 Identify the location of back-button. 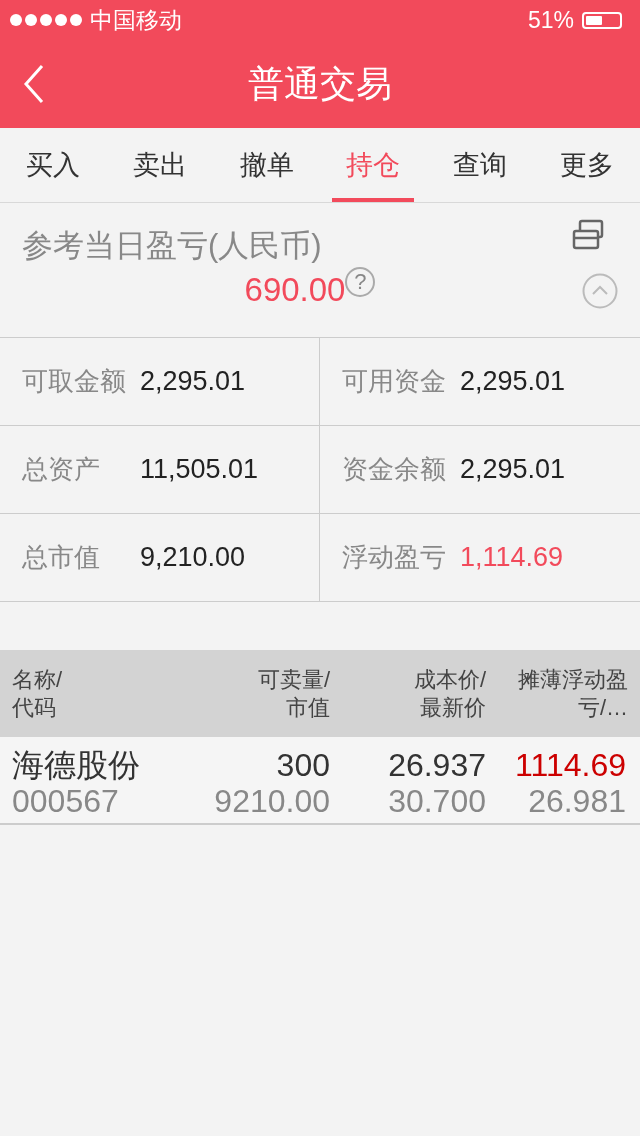
(34, 84).